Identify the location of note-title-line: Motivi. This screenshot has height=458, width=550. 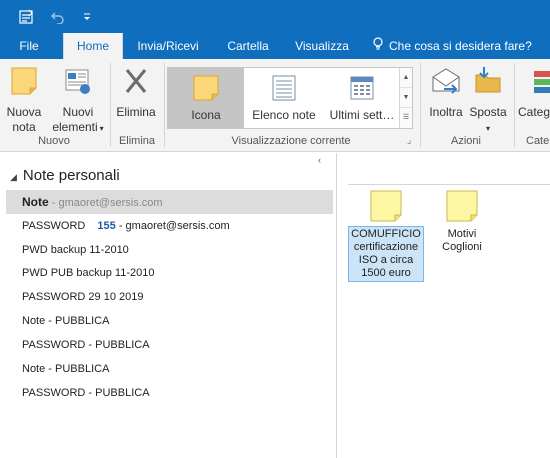
(462, 234).